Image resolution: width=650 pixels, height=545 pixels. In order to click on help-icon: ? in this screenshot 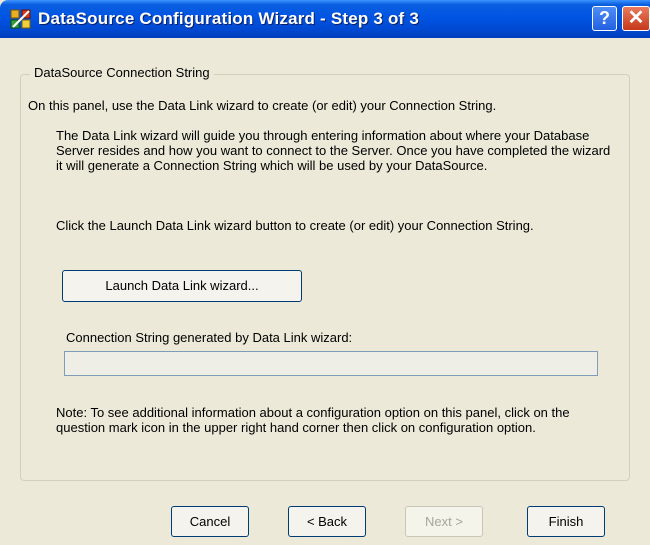, I will do `click(604, 18)`.